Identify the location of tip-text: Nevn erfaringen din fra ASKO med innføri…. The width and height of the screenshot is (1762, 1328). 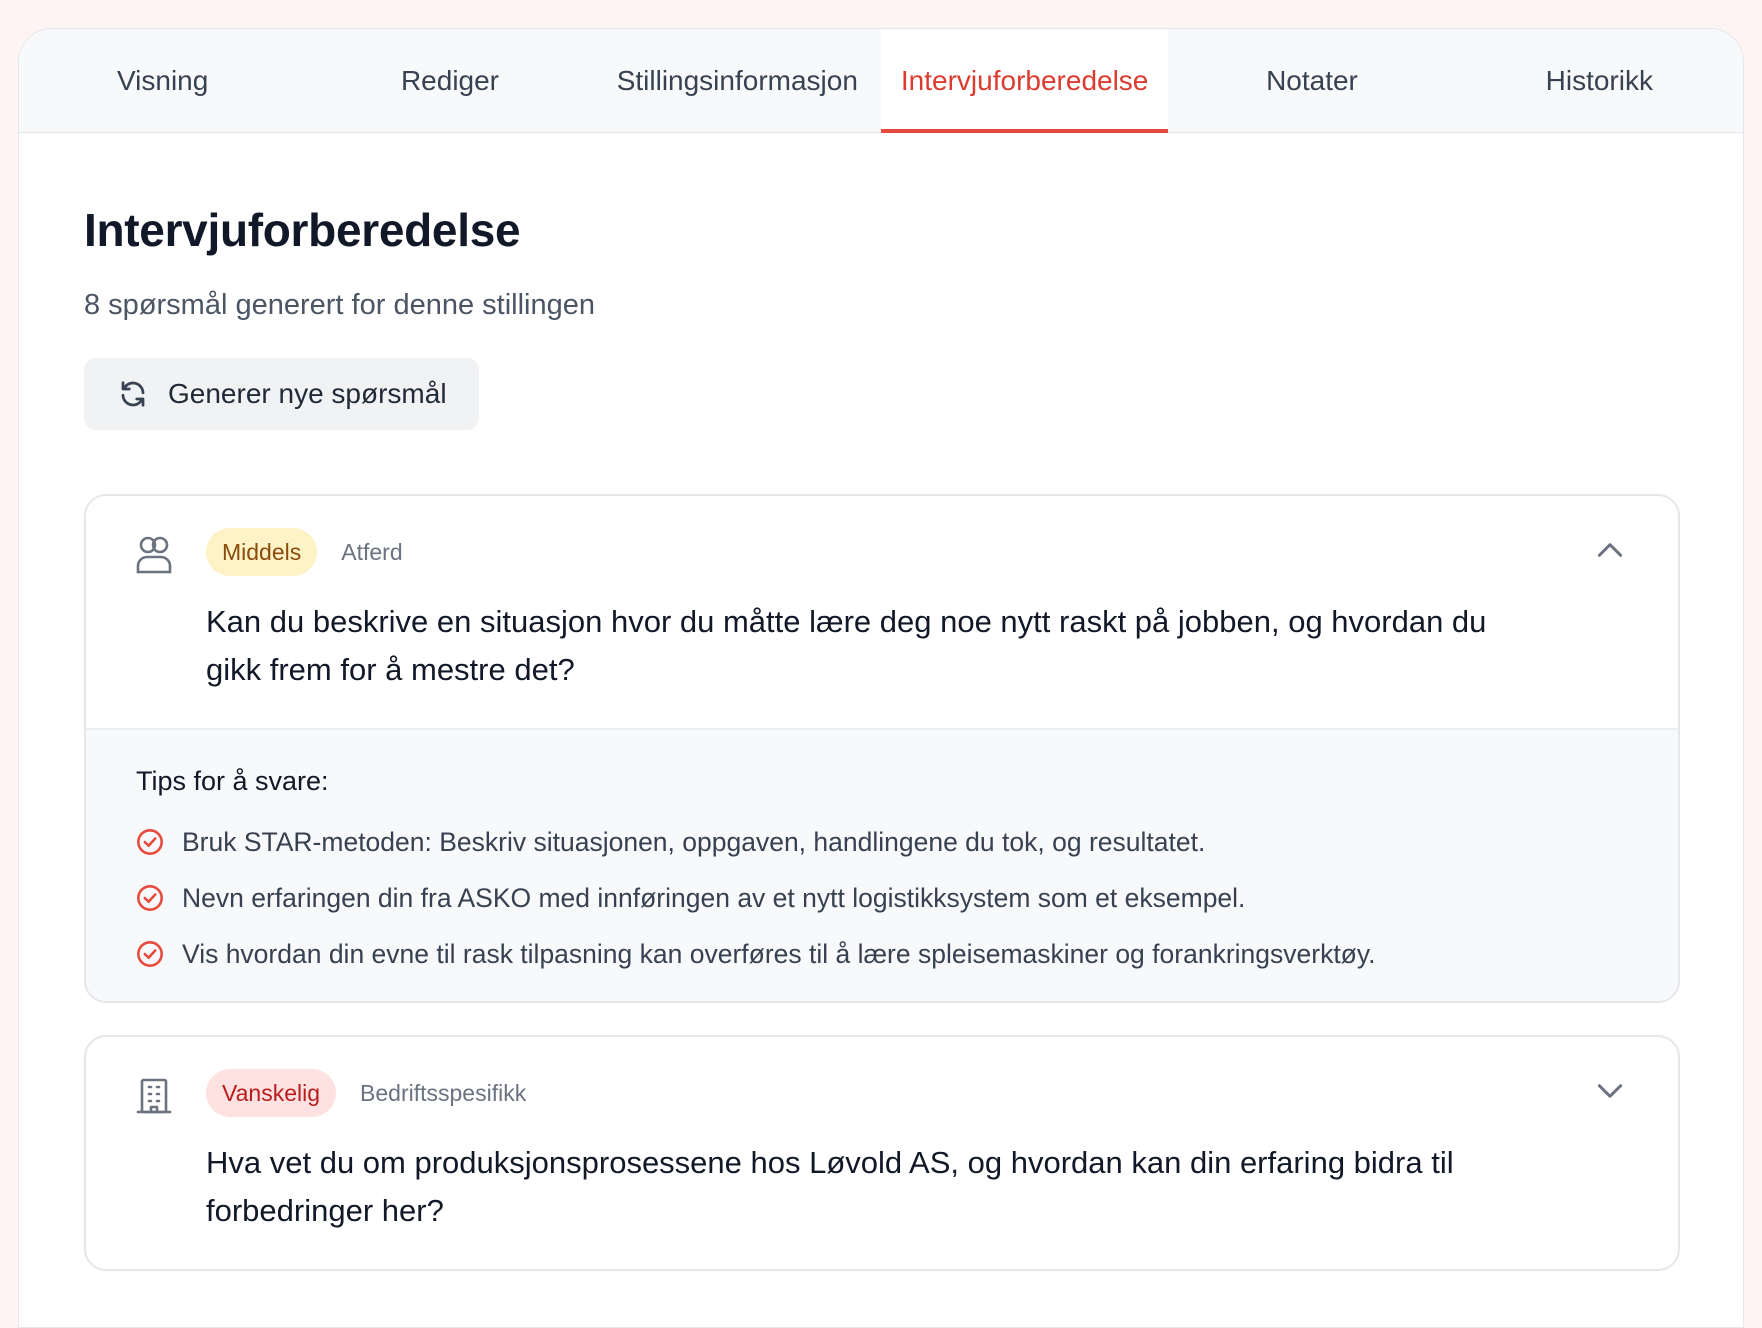
(714, 897).